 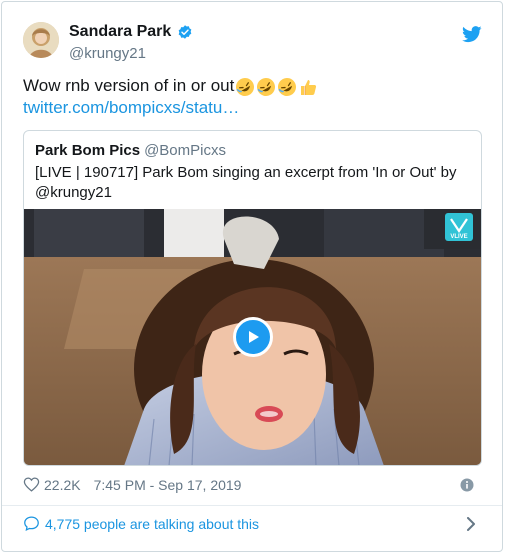 What do you see at coordinates (472, 34) in the screenshot?
I see `twitter-bird-icon` at bounding box center [472, 34].